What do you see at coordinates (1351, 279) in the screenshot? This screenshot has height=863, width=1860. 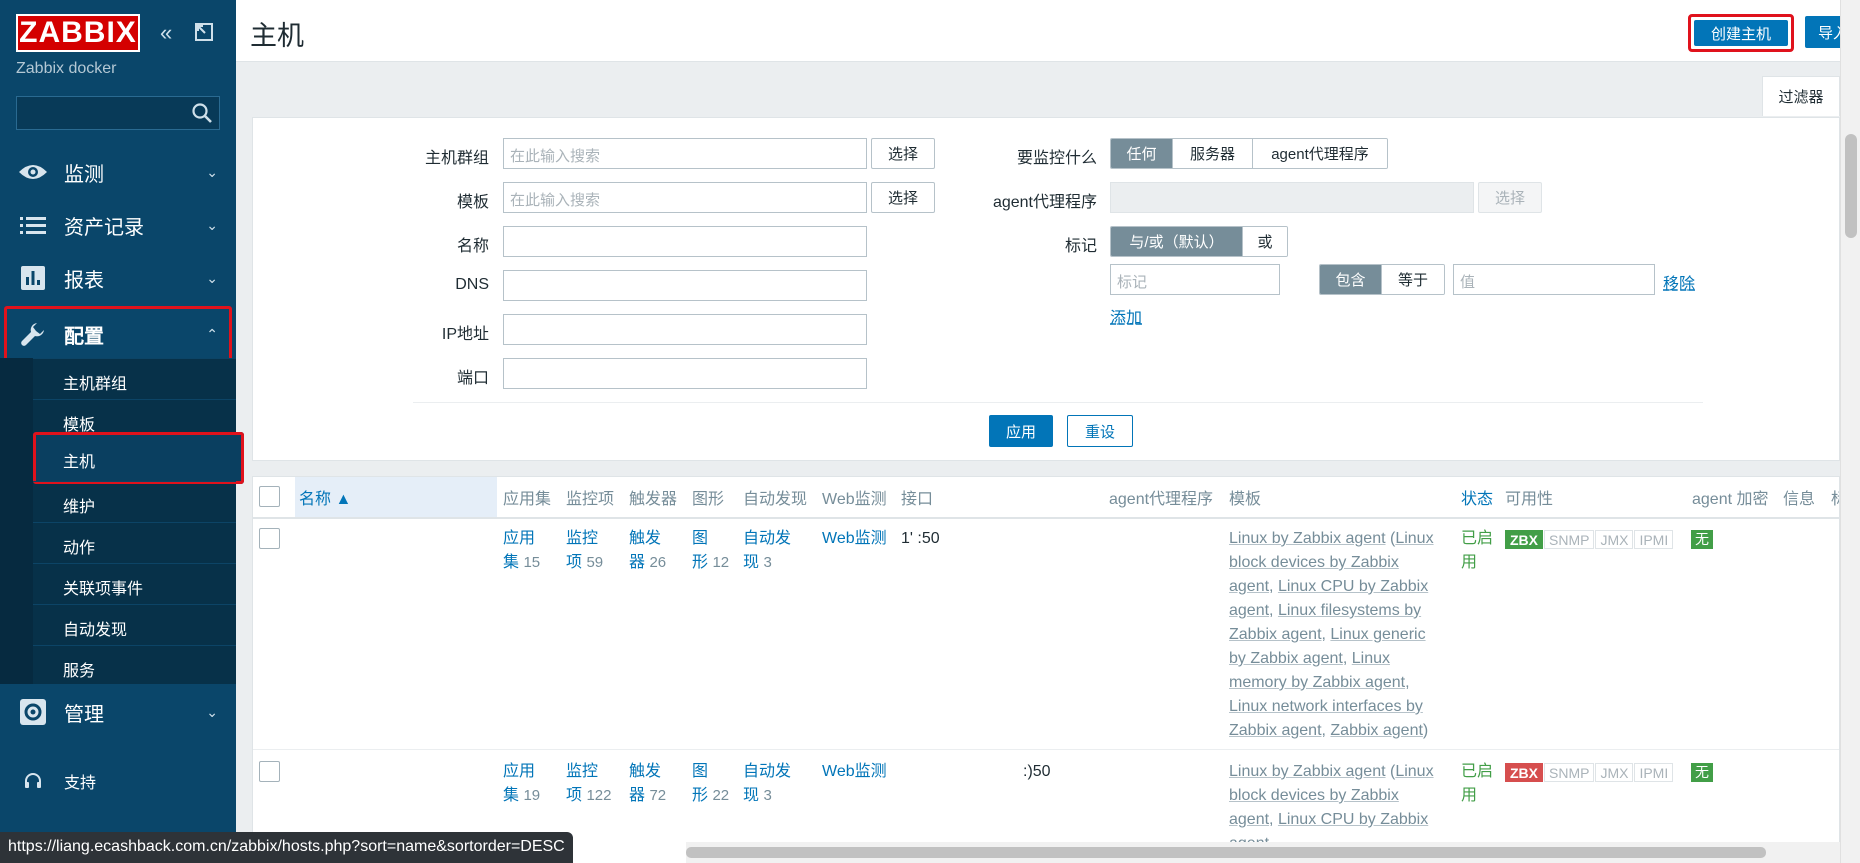 I see `tag-contains-option: 包含` at bounding box center [1351, 279].